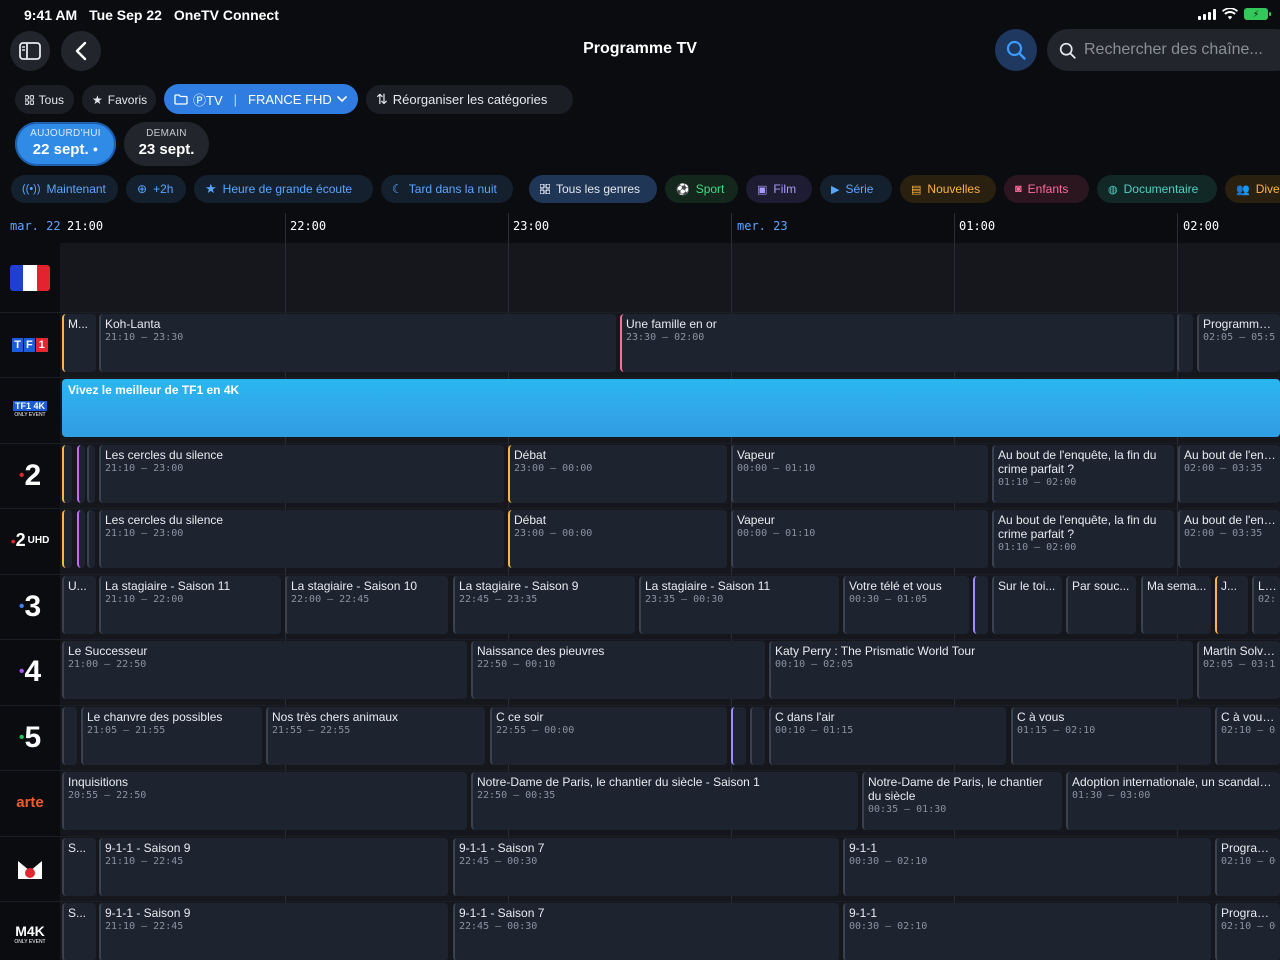  Describe the element at coordinates (166, 144) in the screenshot. I see `day-tomorrow-button: DEMAIN 23 sept.` at that location.